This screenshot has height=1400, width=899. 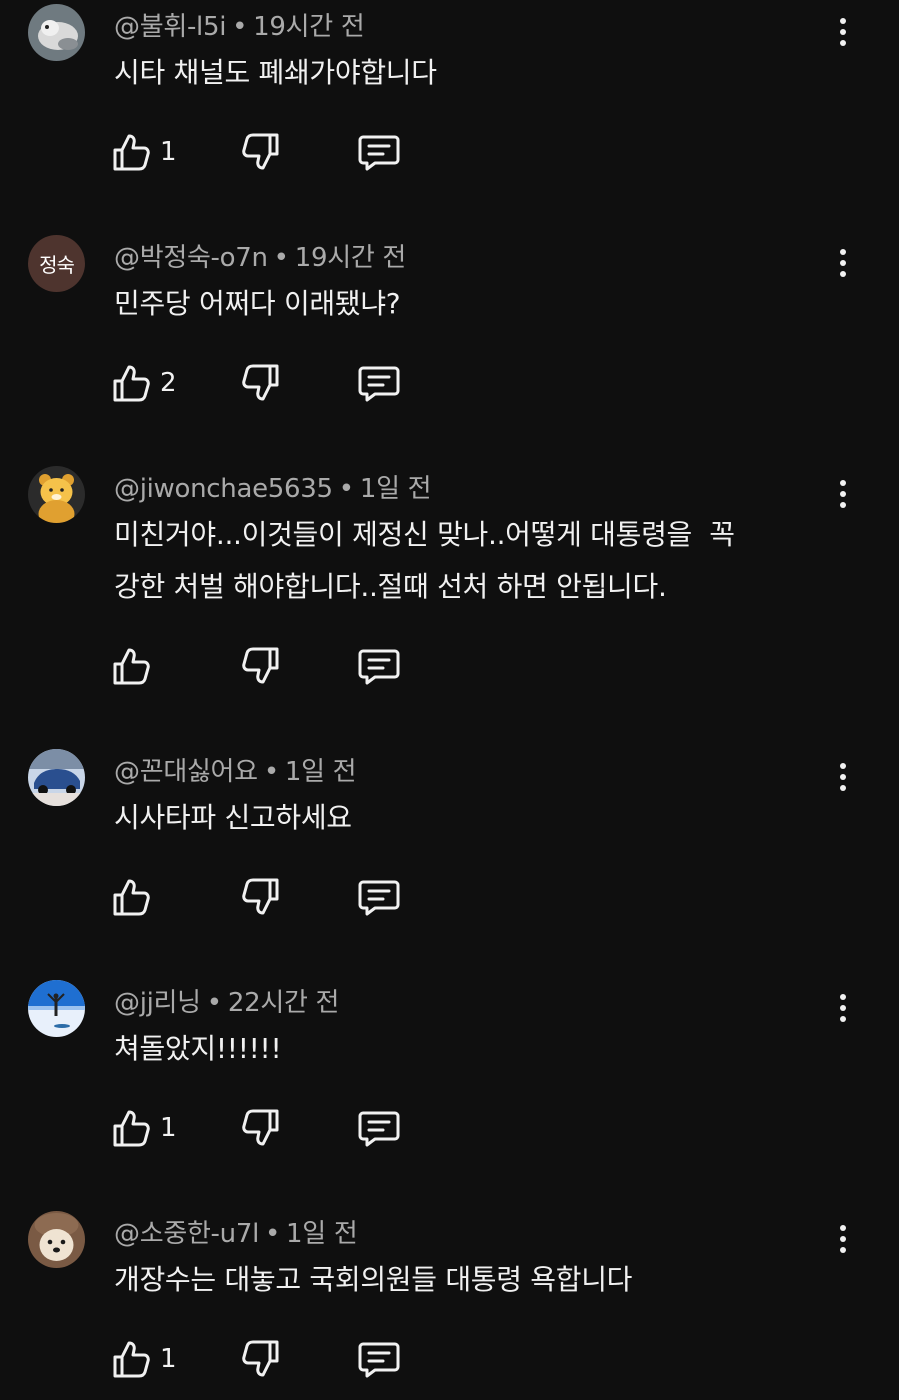 I want to click on comment-text: 개장수는 대놓고 국회의원들 대통령 욕합니다, so click(x=464, y=1280).